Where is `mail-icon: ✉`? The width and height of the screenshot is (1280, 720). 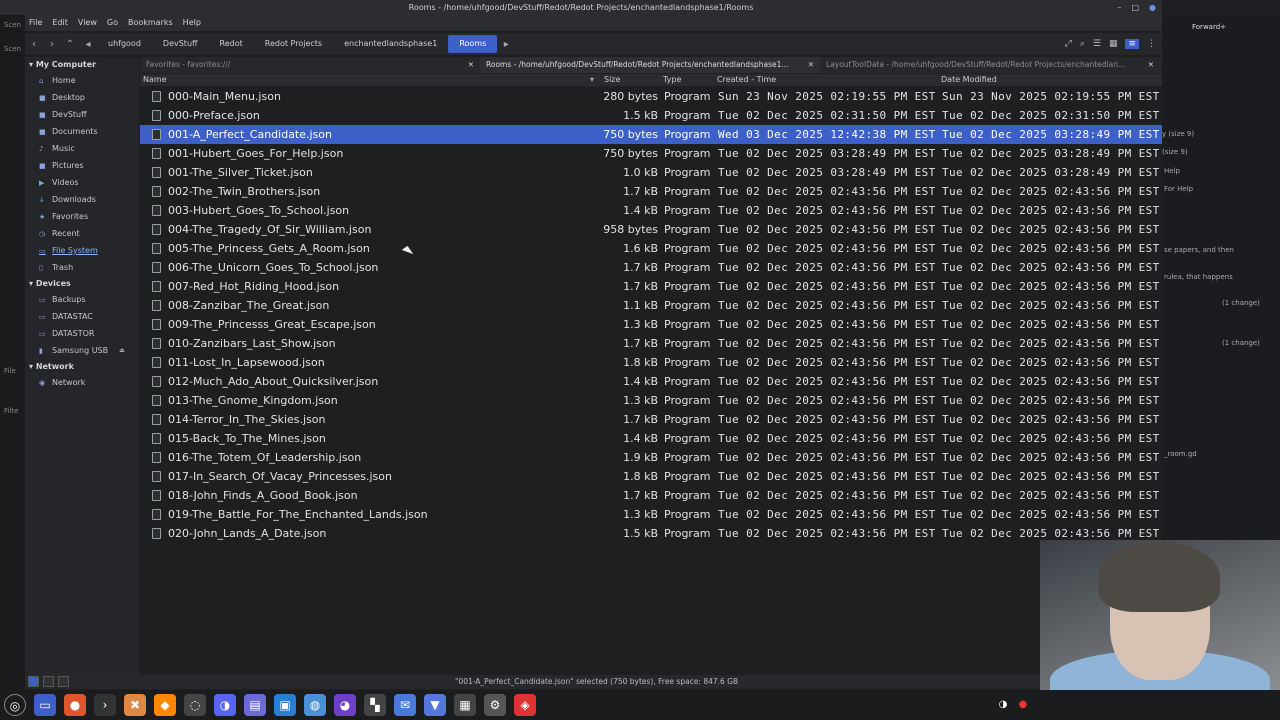
mail-icon: ✉ is located at coordinates (405, 705).